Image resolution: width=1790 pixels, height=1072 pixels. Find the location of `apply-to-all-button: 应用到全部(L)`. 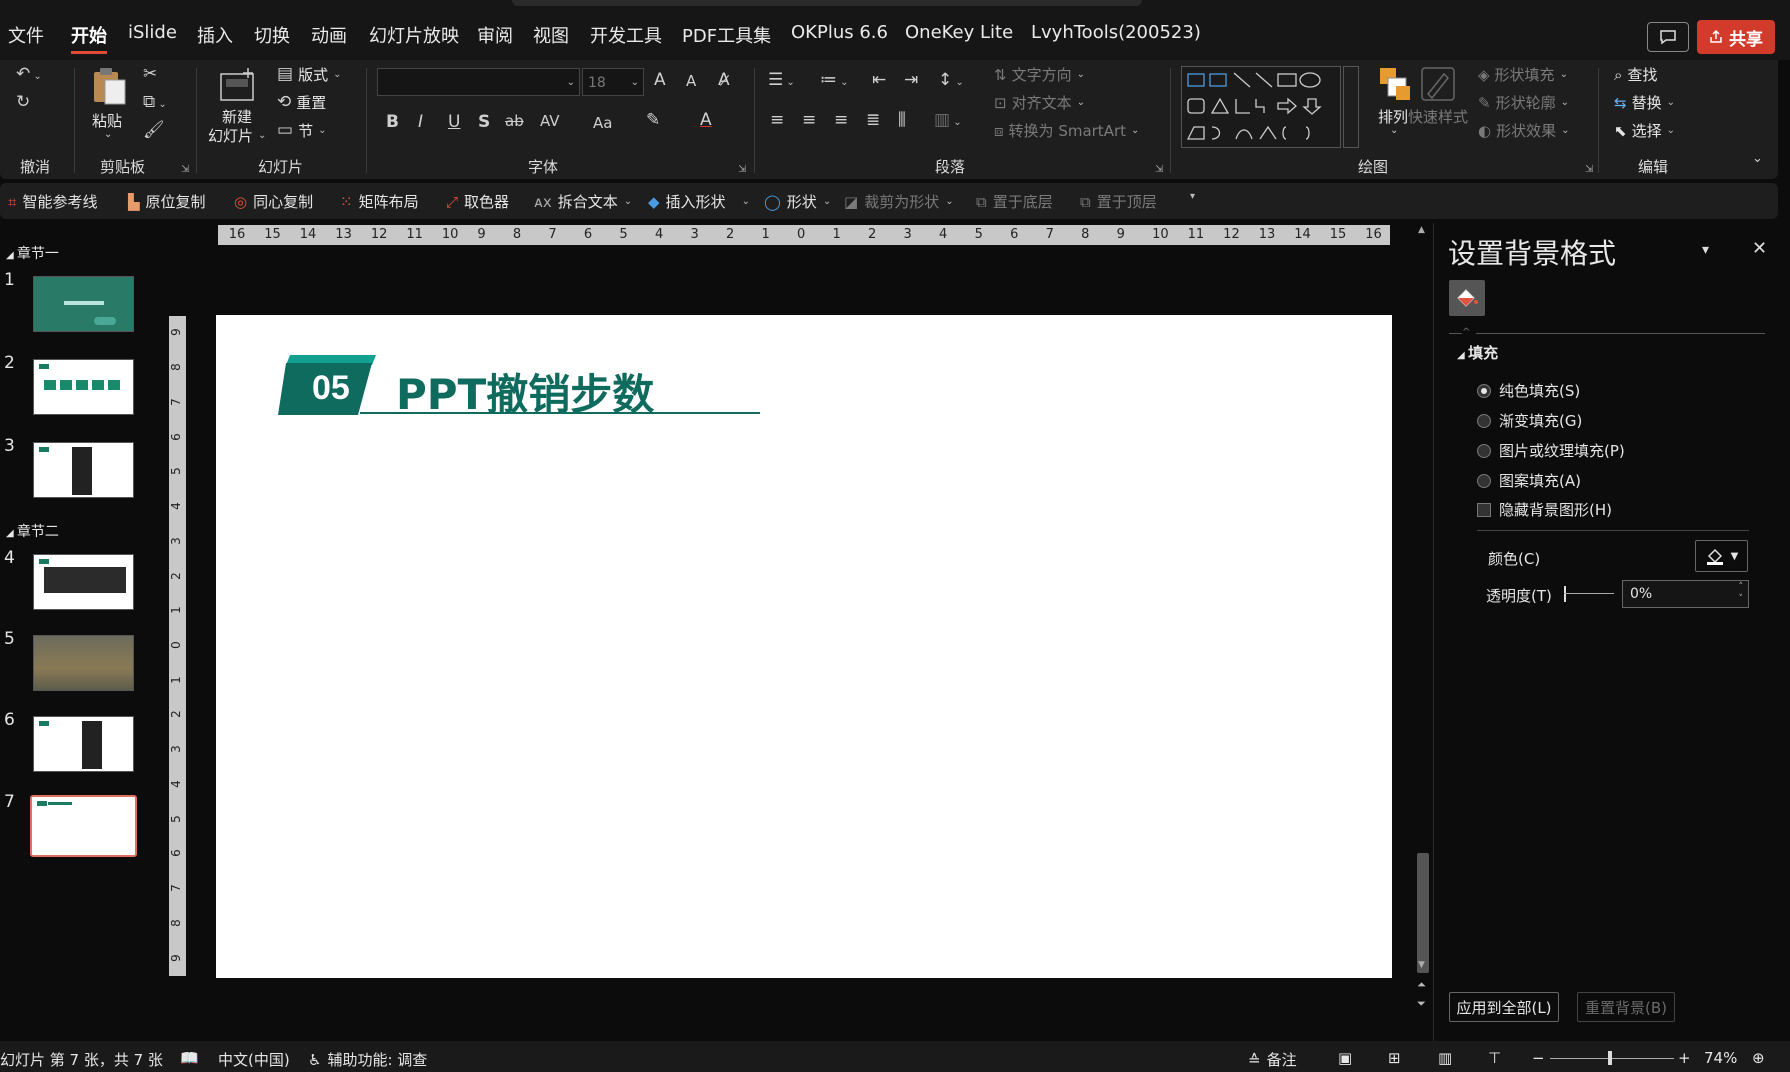

apply-to-all-button: 应用到全部(L) is located at coordinates (1504, 1007).